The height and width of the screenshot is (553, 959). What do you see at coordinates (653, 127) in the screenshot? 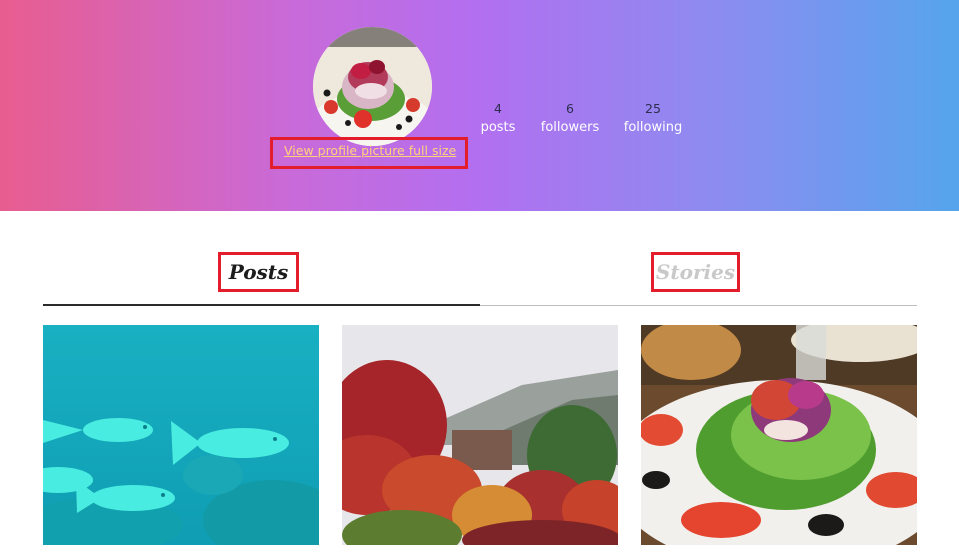
I see `following-label: following` at bounding box center [653, 127].